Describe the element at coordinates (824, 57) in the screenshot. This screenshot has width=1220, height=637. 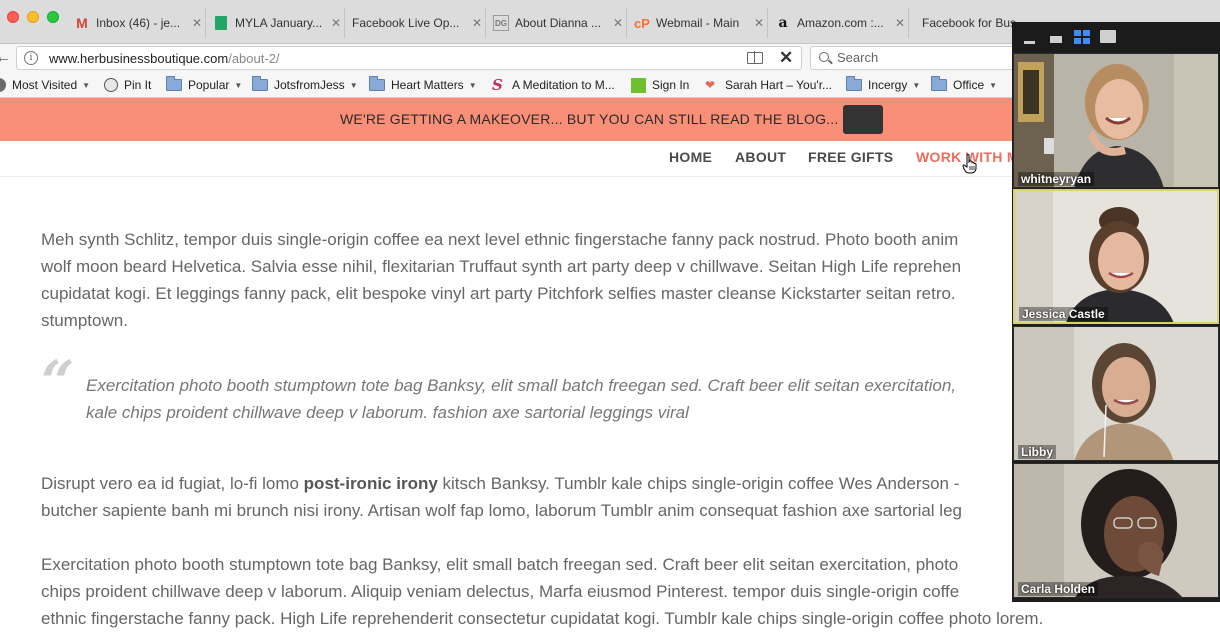
I see `search-icon` at that location.